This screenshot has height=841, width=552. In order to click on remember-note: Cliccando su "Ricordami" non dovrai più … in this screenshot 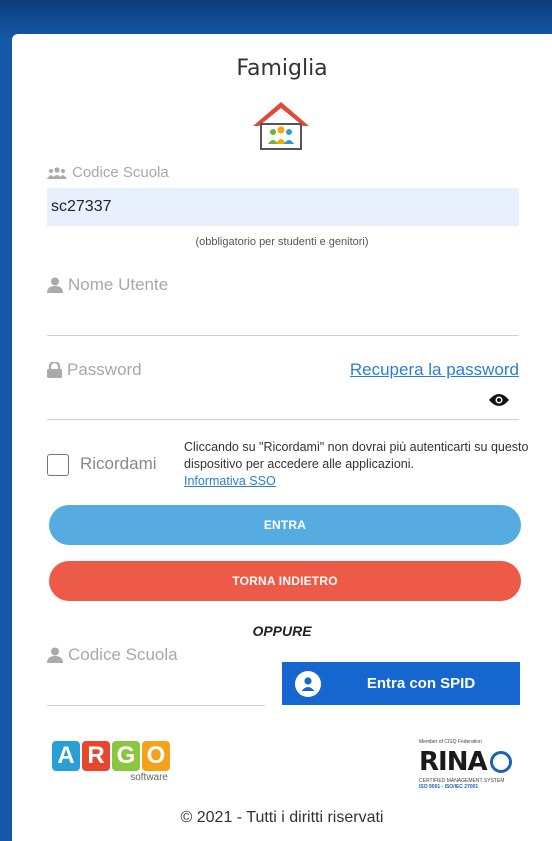, I will do `click(356, 464)`.